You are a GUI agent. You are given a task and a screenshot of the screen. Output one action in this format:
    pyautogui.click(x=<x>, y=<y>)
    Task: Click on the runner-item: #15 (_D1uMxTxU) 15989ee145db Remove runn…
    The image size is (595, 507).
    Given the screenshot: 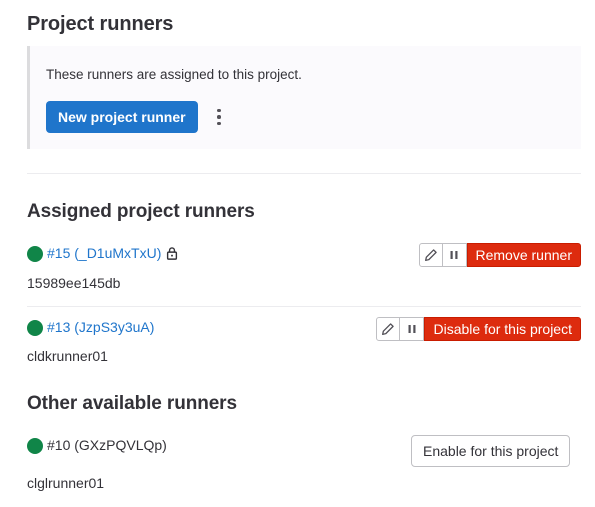 What is the action you would take?
    pyautogui.click(x=304, y=273)
    